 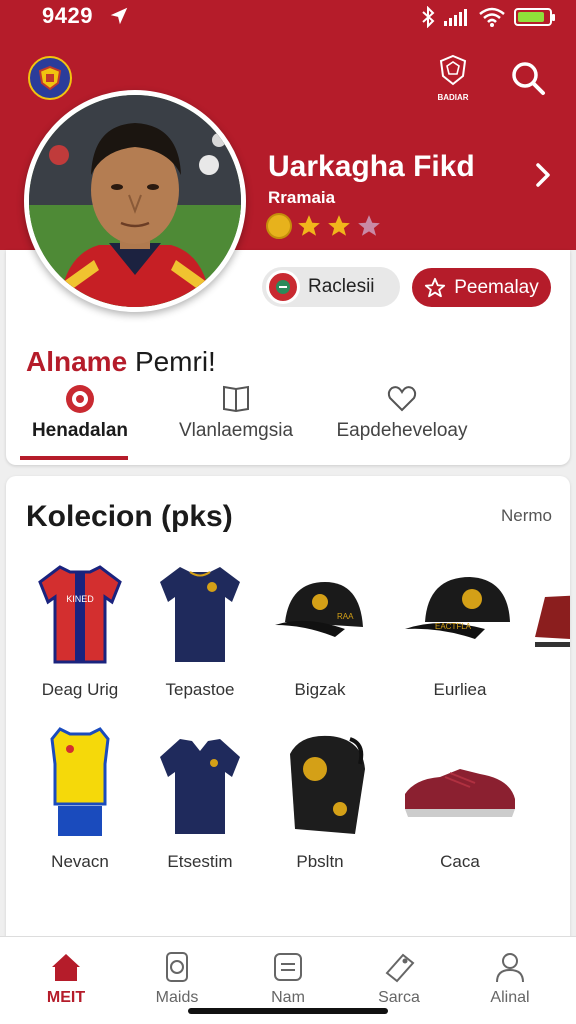 What do you see at coordinates (460, 612) in the screenshot?
I see `black-cap-icon: EACTFLA` at bounding box center [460, 612].